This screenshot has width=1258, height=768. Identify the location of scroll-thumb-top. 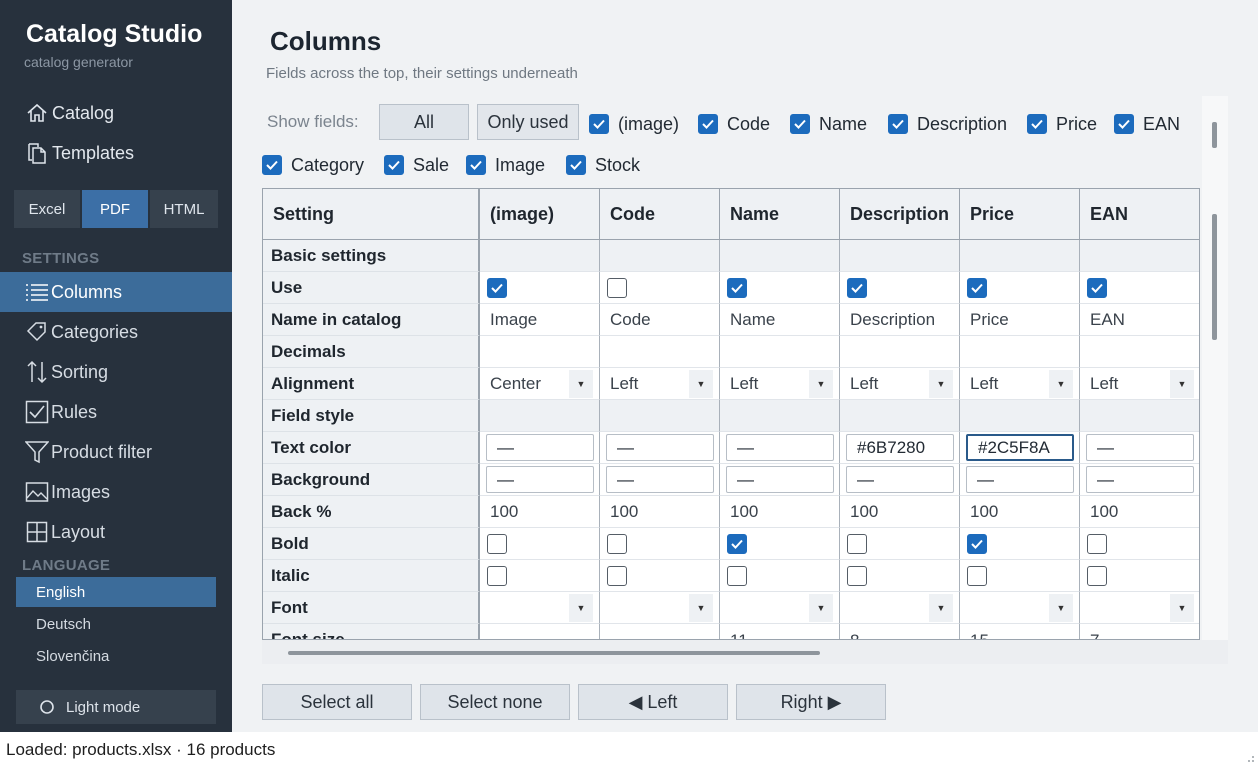
(1214, 135).